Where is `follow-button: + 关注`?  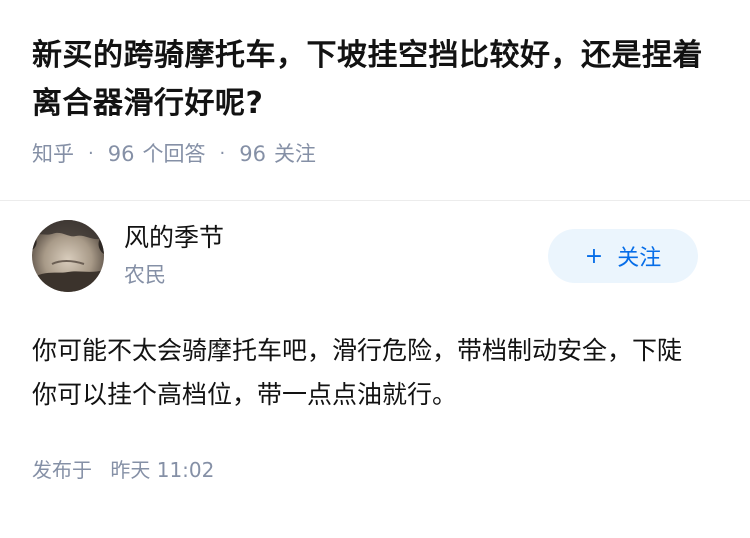
follow-button: + 关注 is located at coordinates (623, 256).